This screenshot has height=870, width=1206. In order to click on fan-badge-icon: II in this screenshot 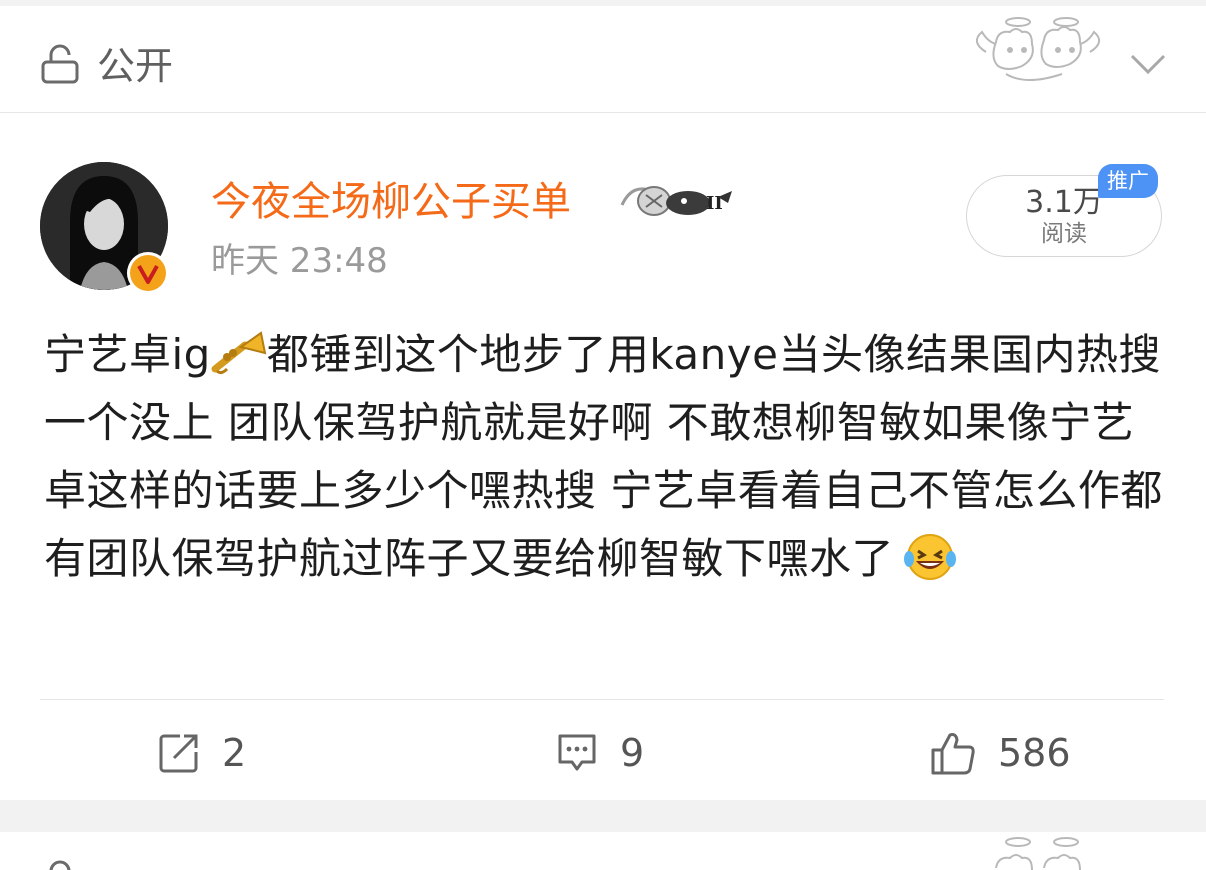, I will do `click(676, 201)`.